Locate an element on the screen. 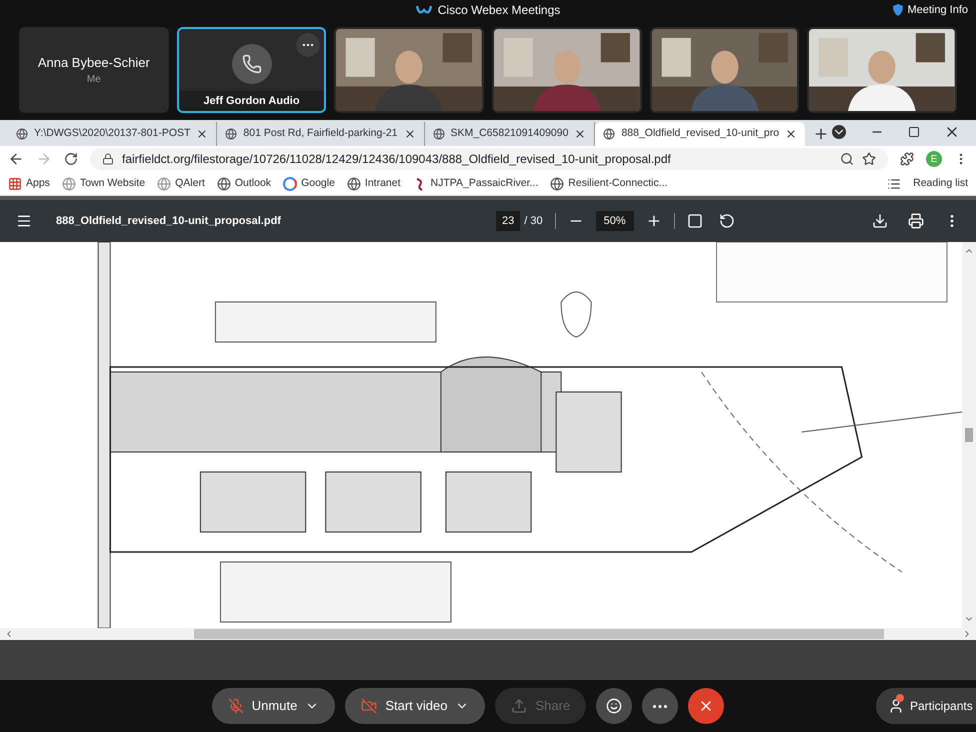 The height and width of the screenshot is (732, 976). menu-icon is located at coordinates (24, 221).